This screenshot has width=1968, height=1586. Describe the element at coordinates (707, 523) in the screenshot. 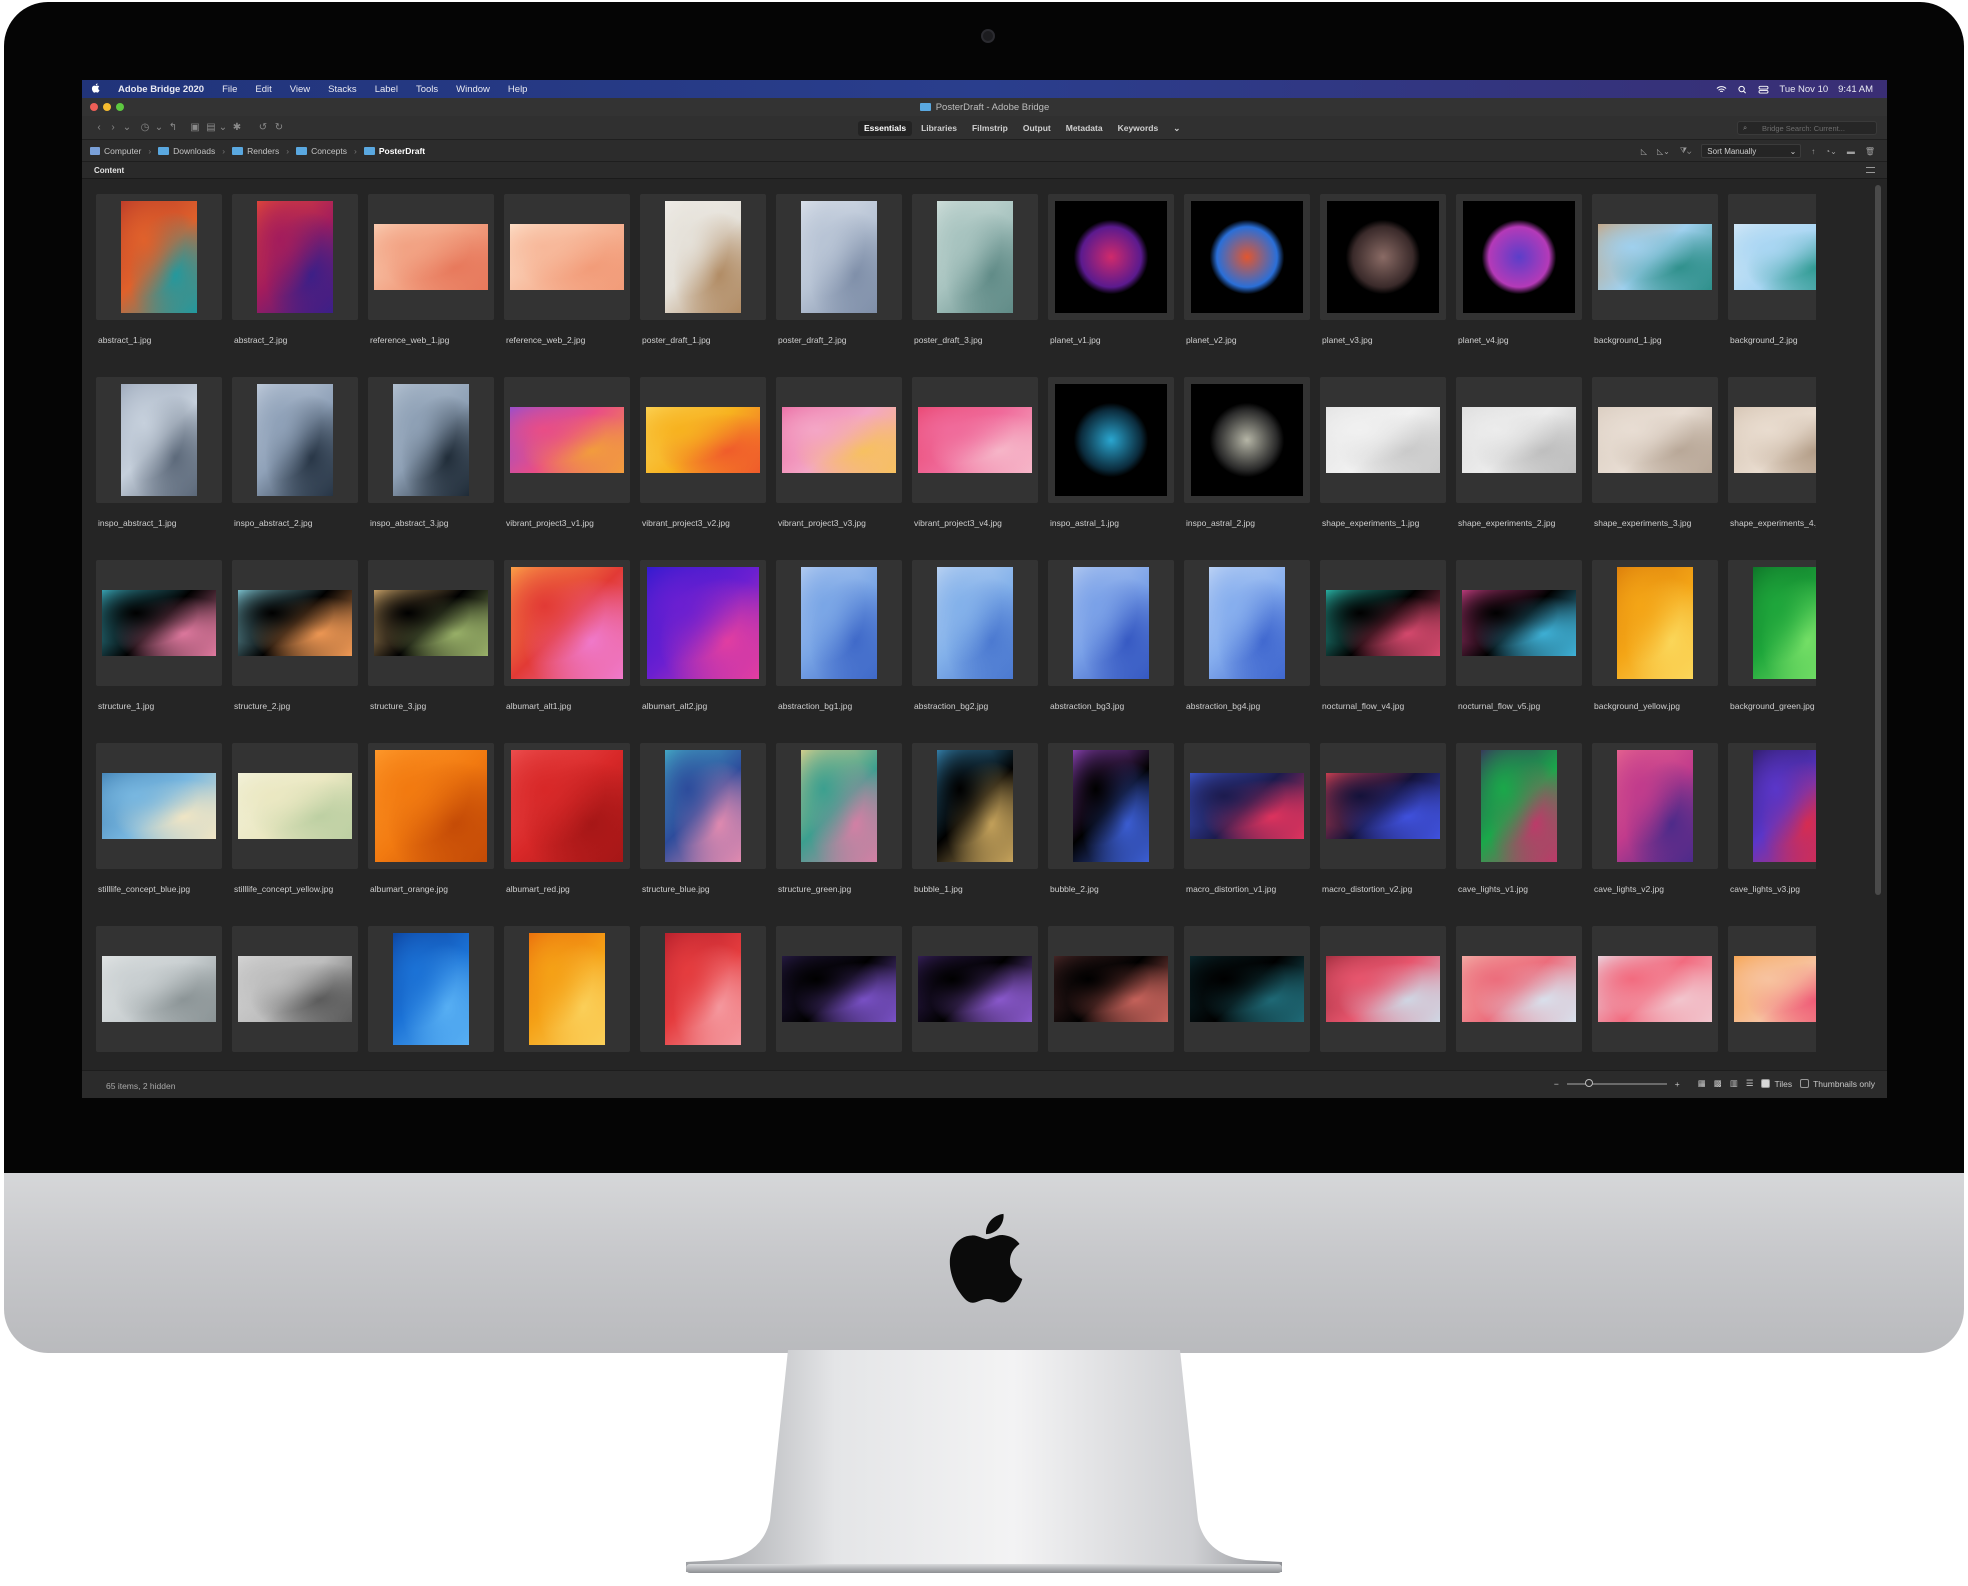

I see `thumbnail-filename: vibrant_project3_v2.jpg` at that location.